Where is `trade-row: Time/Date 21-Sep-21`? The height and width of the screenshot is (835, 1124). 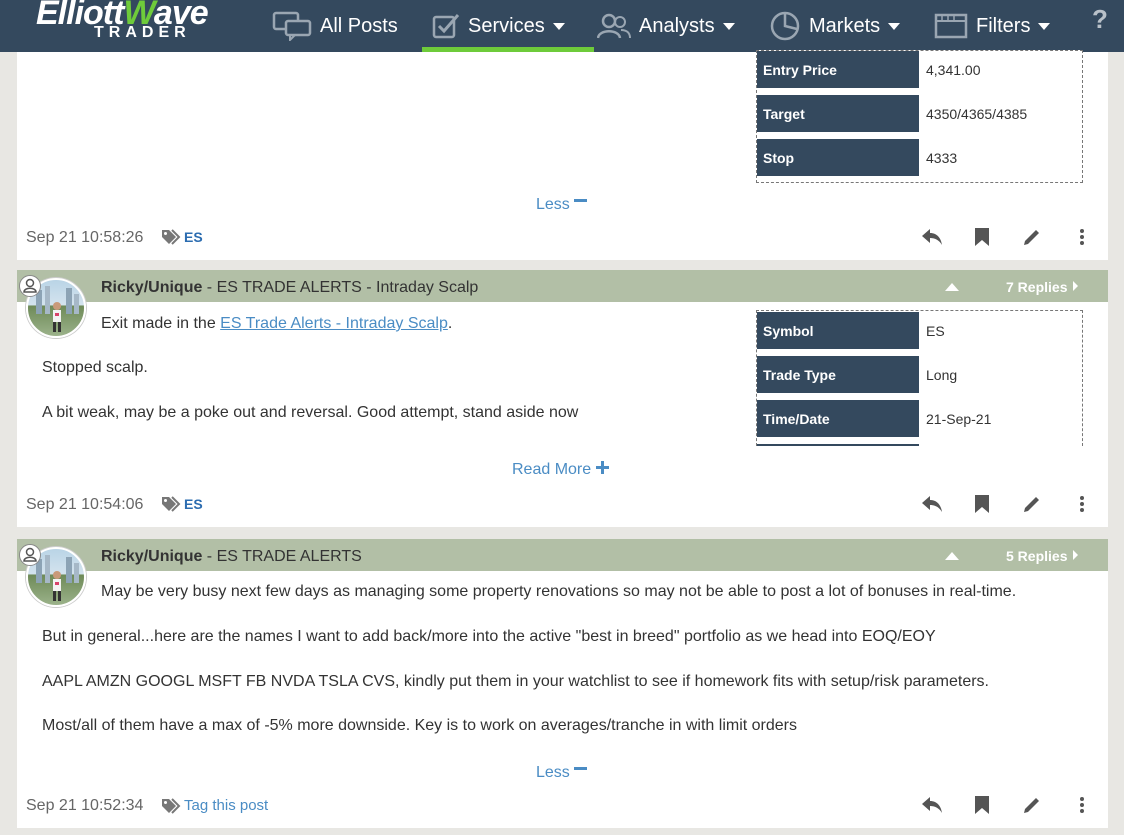
trade-row: Time/Date 21-Sep-21 is located at coordinates (919, 418).